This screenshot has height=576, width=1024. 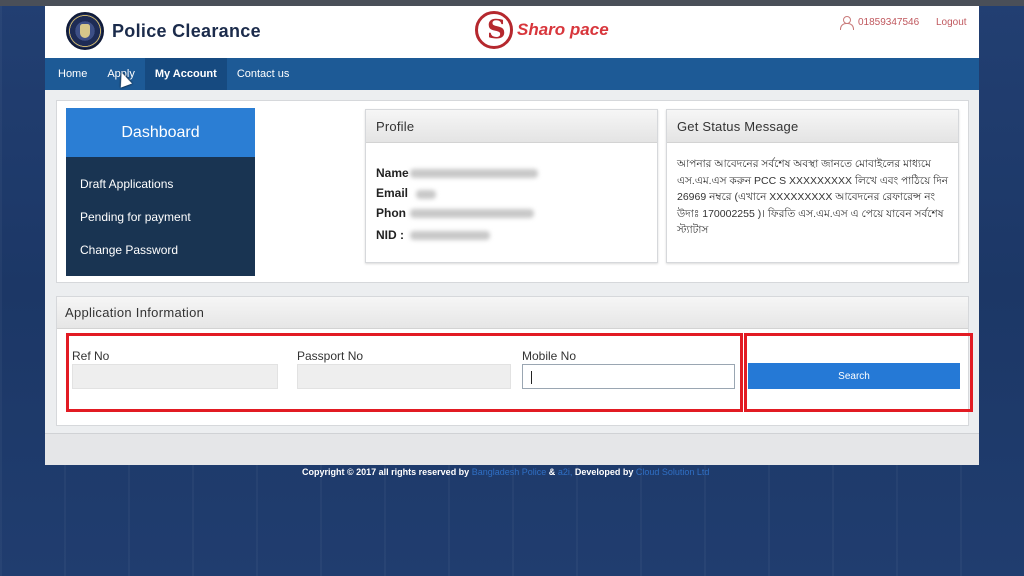 I want to click on profile-panel: Profile Name Email Phon NID :, so click(x=511, y=186).